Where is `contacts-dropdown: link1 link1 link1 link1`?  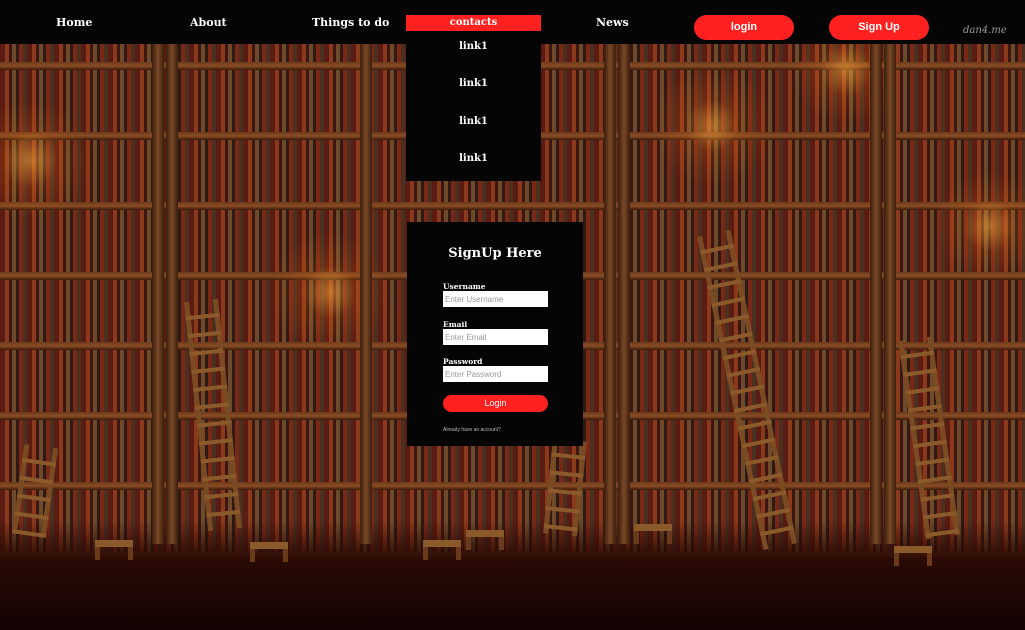
contacts-dropdown: link1 link1 link1 link1 is located at coordinates (473, 106).